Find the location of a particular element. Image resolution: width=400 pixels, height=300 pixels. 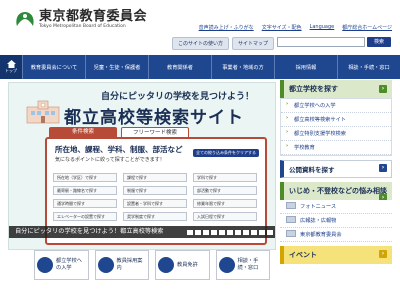

bullying-consult-link: いじめ・不登校などの悩み相談 › is located at coordinates (336, 192).